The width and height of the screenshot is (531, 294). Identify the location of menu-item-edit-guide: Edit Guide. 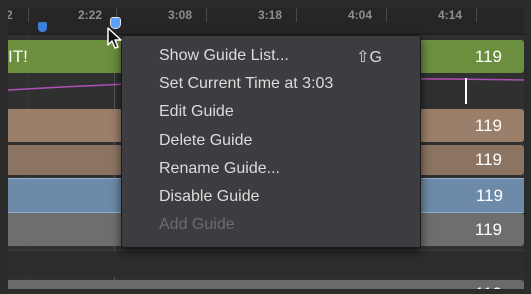
(196, 112).